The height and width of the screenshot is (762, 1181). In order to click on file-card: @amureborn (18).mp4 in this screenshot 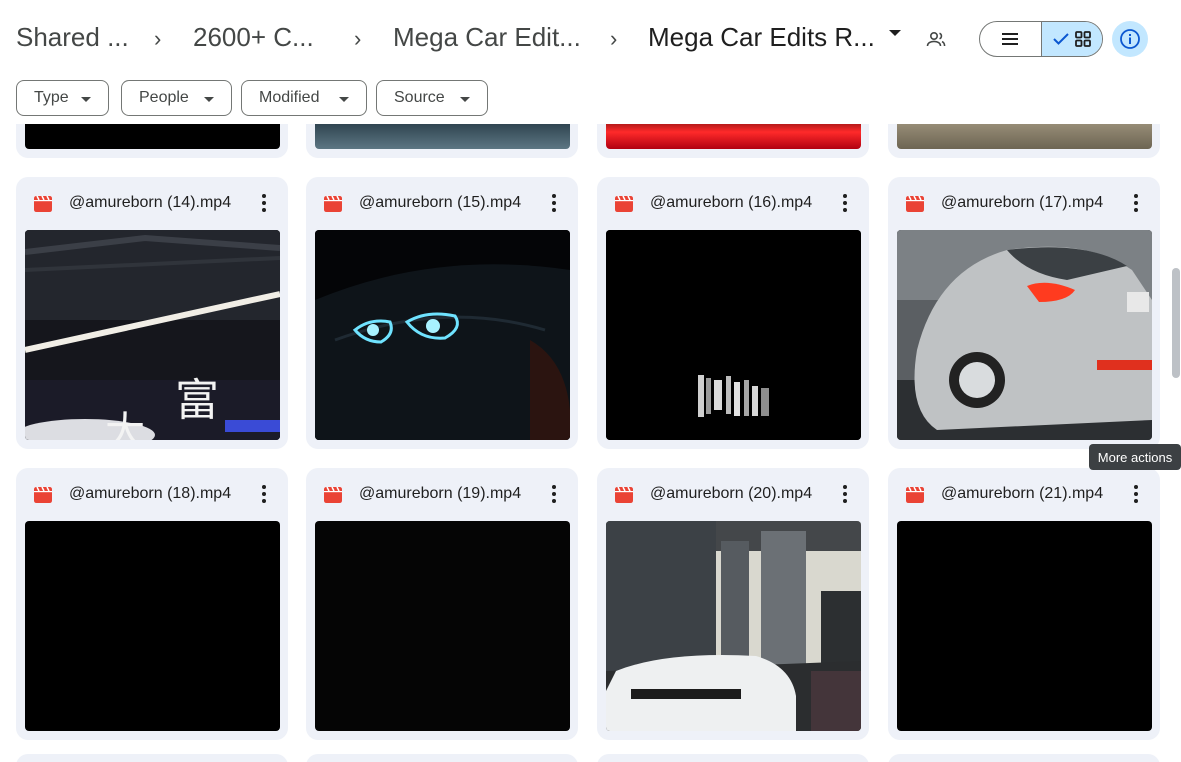, I will do `click(152, 604)`.